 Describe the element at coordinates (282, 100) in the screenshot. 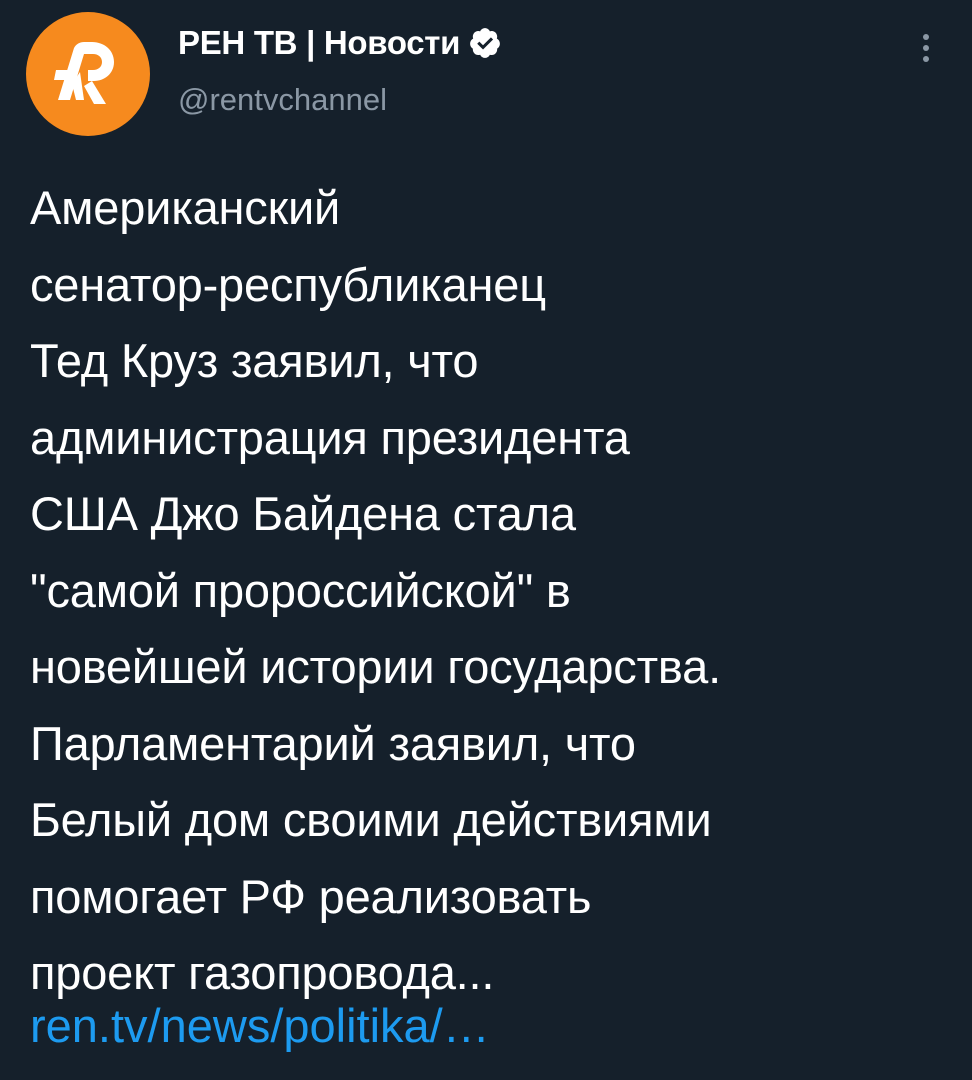

I see `author-handle: @rentvchannel` at that location.